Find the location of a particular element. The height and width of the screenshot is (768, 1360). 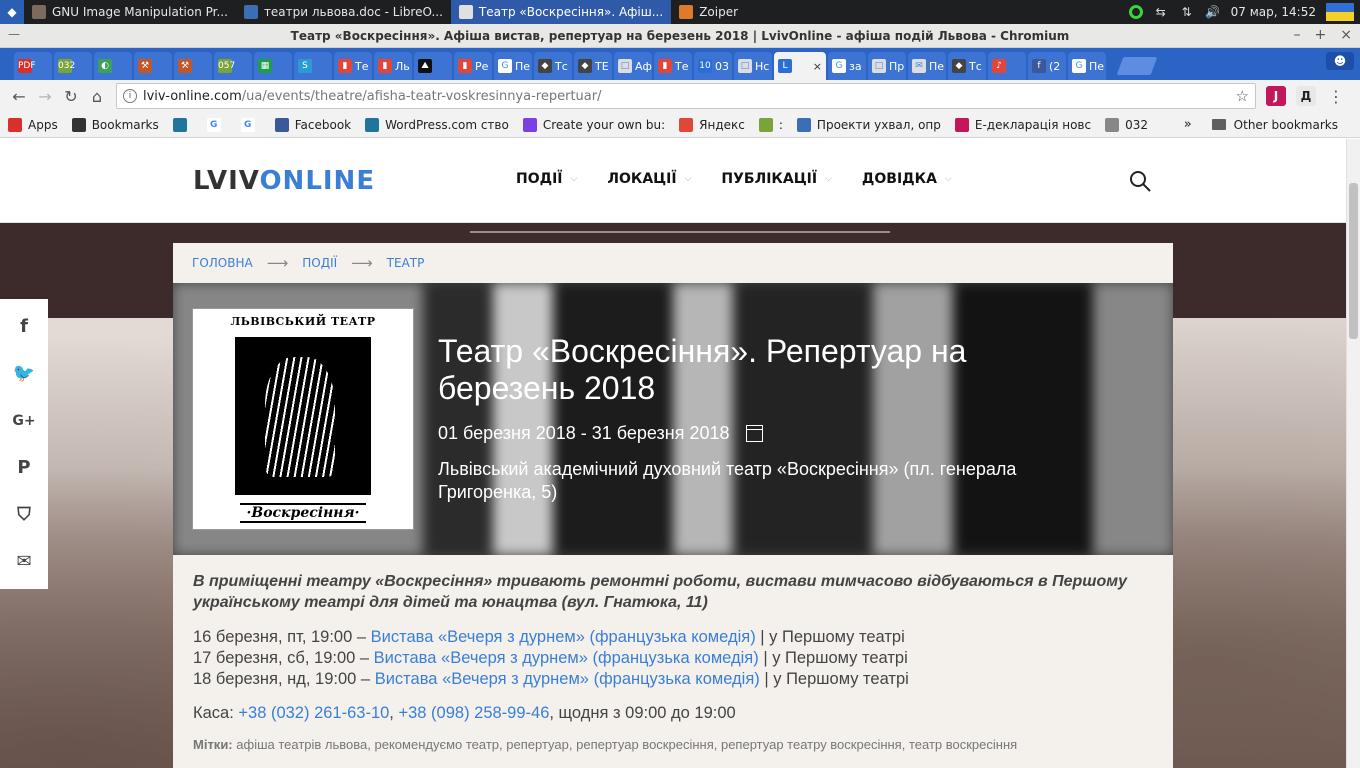

browser-tab: ▦ is located at coordinates (273, 66).